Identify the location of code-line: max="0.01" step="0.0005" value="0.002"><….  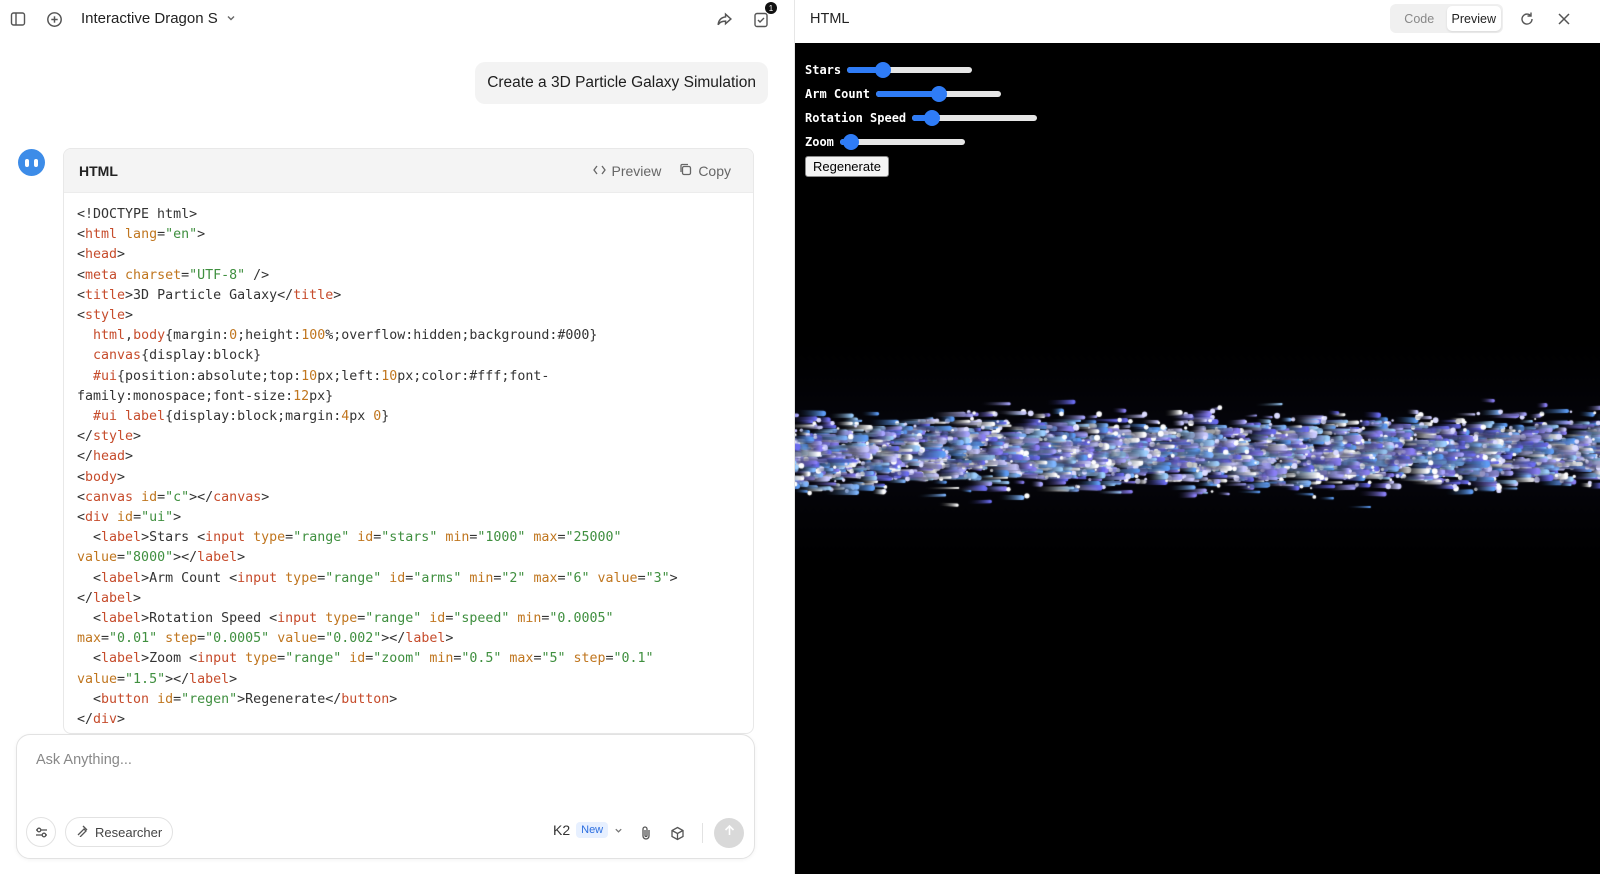
(265, 639).